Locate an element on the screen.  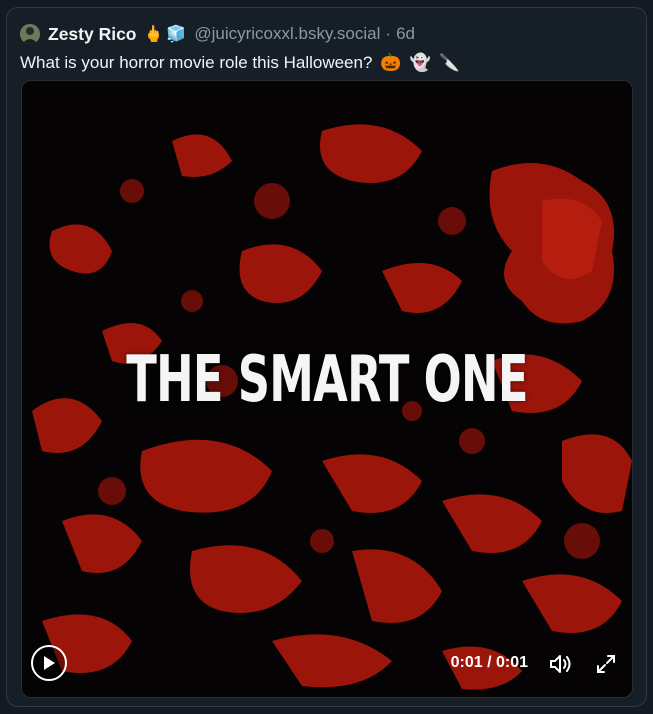
fullscreen-button is located at coordinates (606, 664).